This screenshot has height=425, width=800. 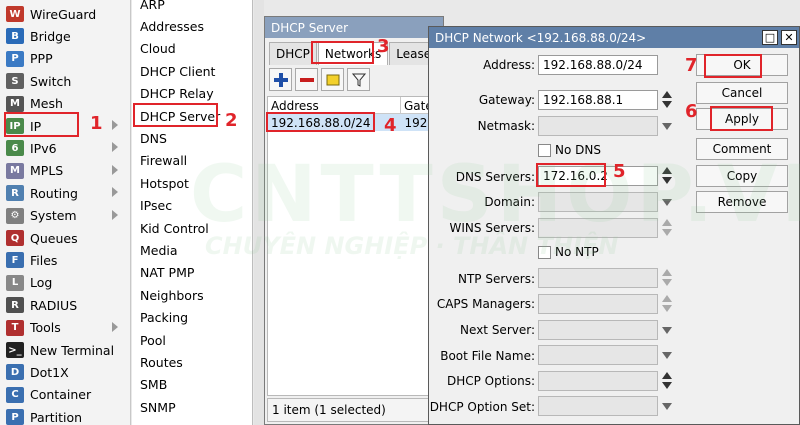 What do you see at coordinates (51, 81) in the screenshot?
I see `menu-item-label: Switch` at bounding box center [51, 81].